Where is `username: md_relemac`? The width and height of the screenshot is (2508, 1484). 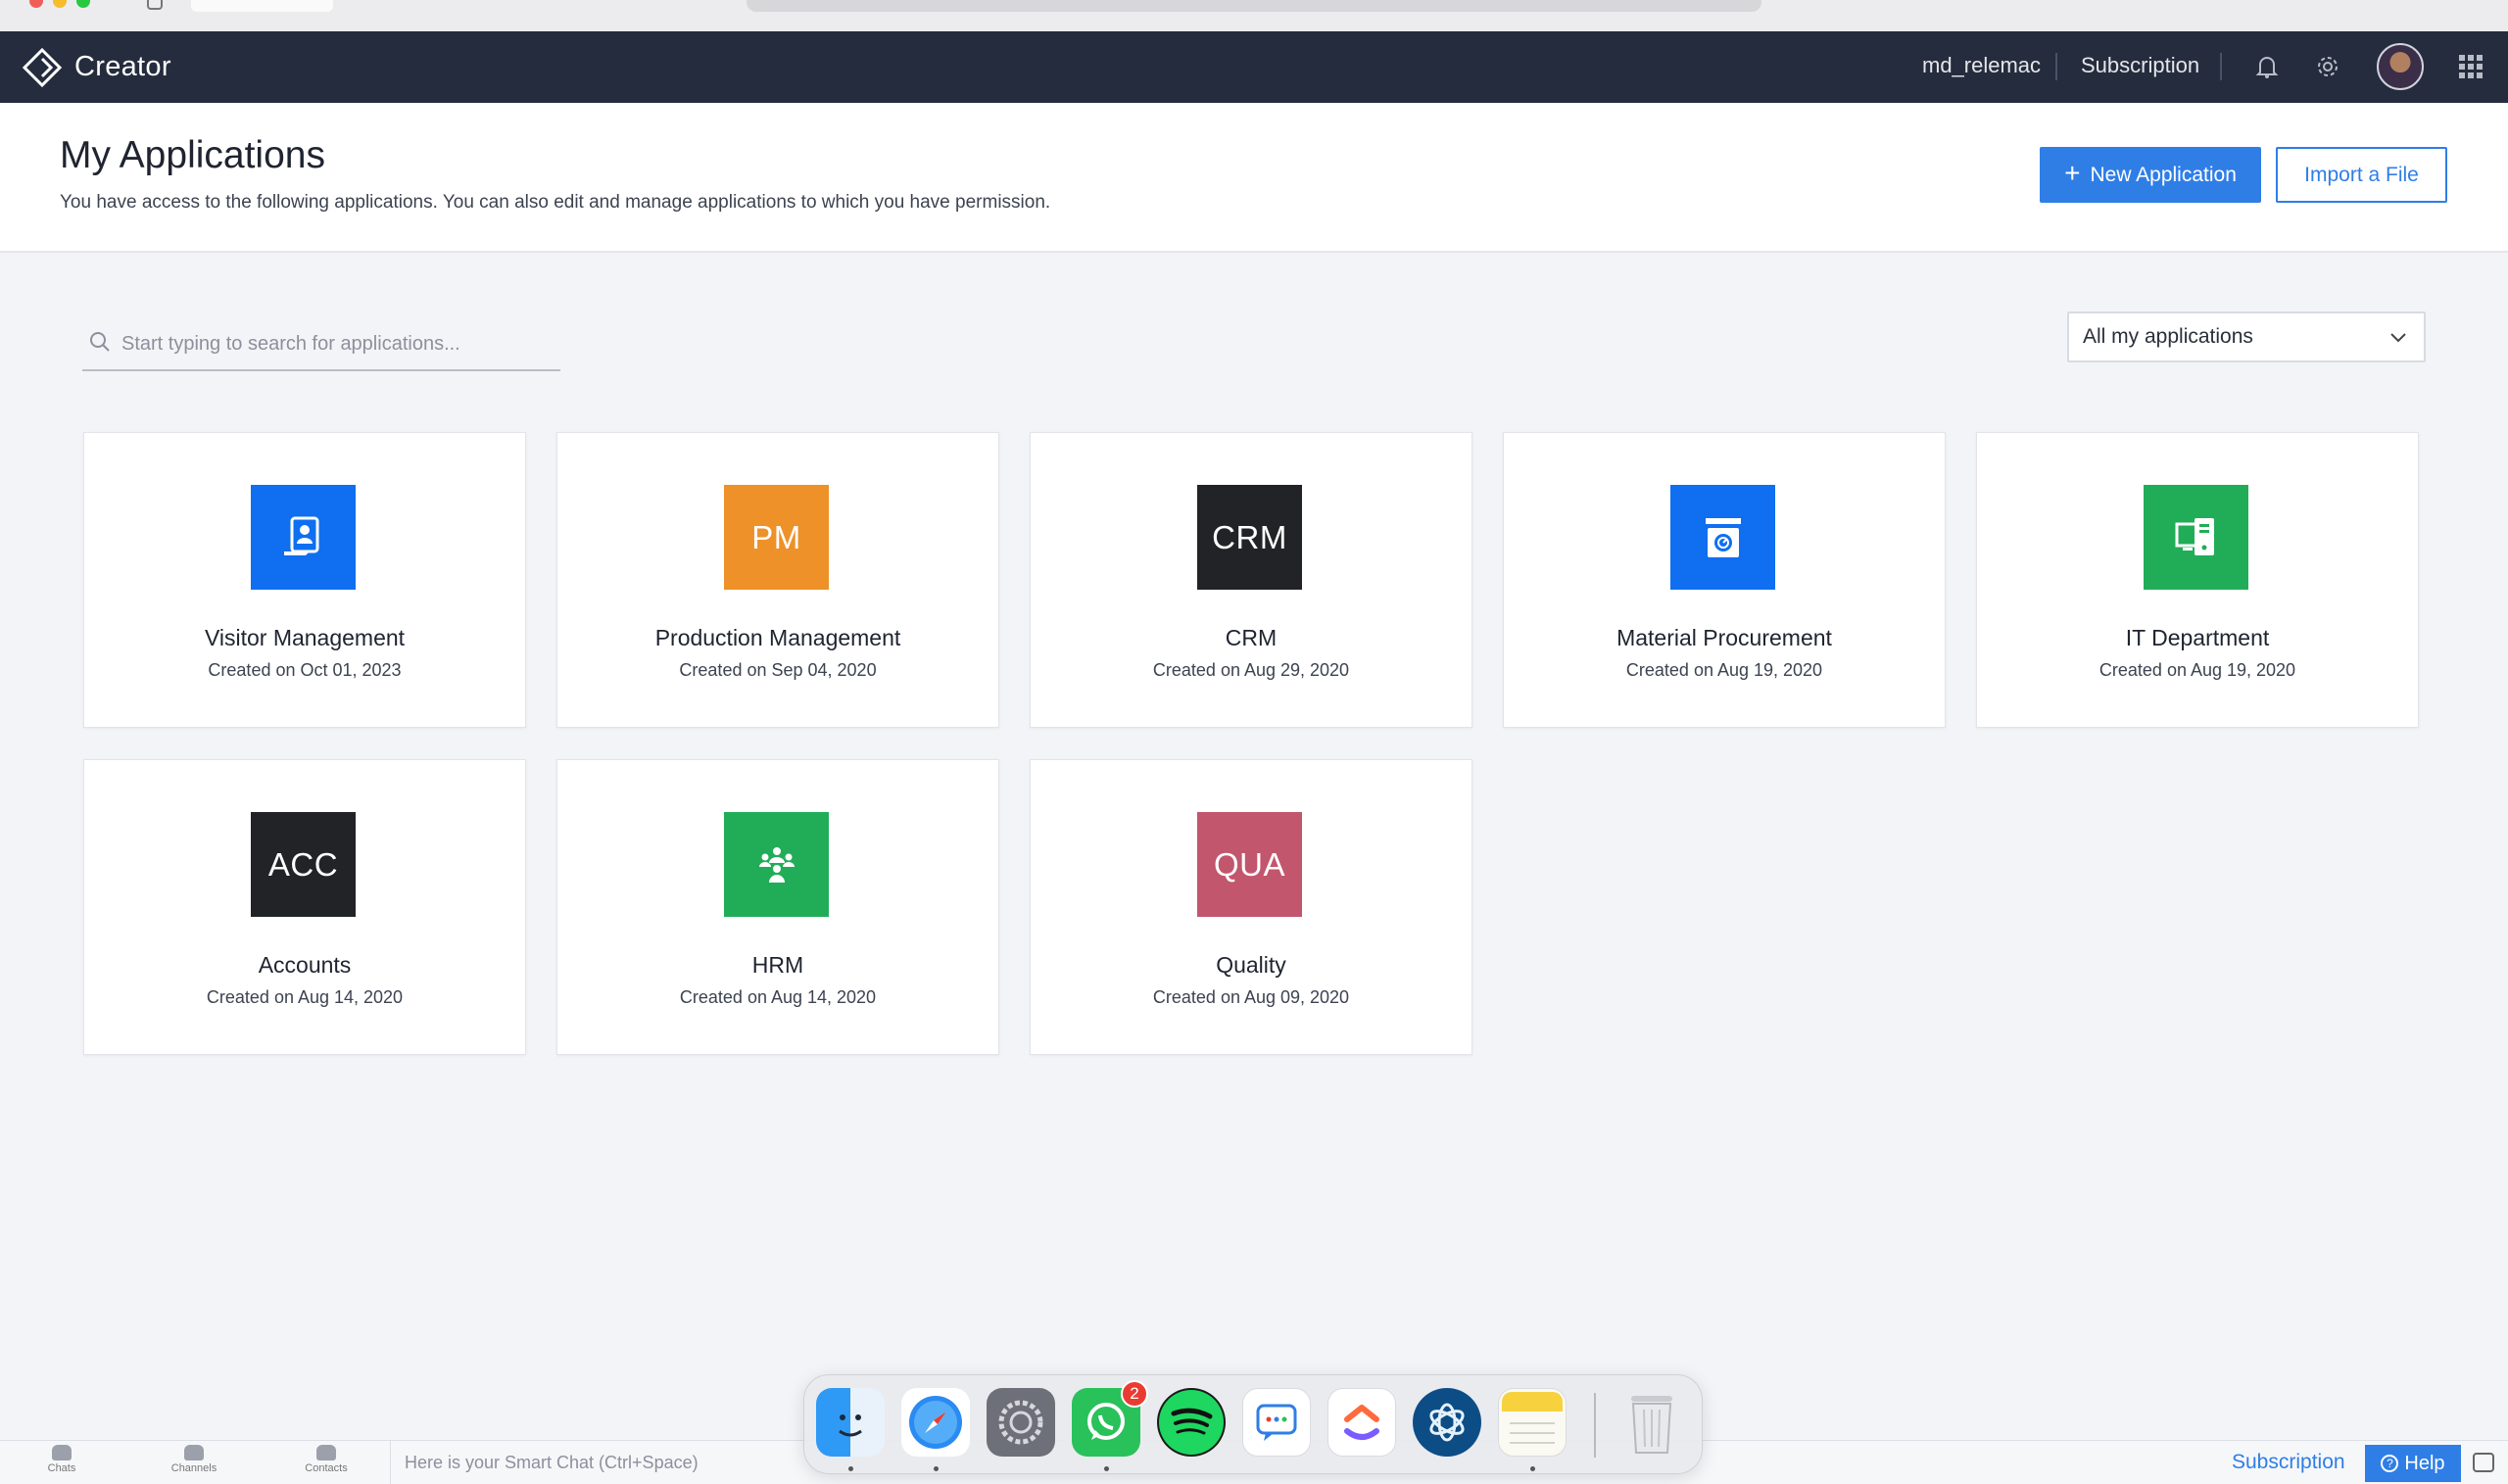 username: md_relemac is located at coordinates (1981, 65).